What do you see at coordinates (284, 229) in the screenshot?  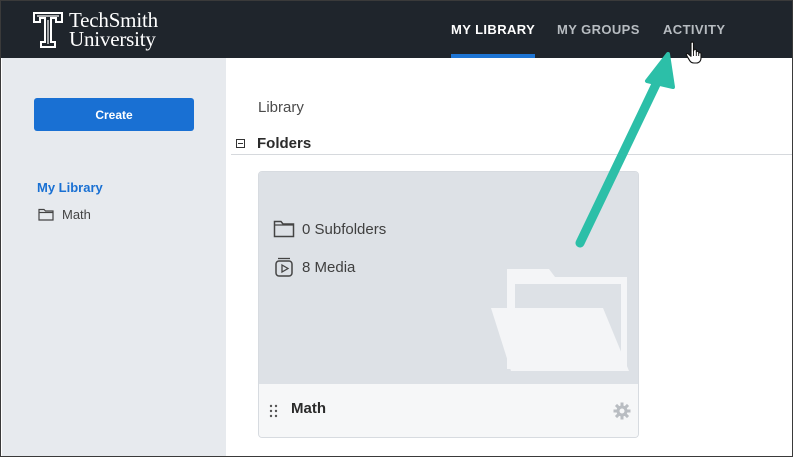 I see `folder-outline-icon` at bounding box center [284, 229].